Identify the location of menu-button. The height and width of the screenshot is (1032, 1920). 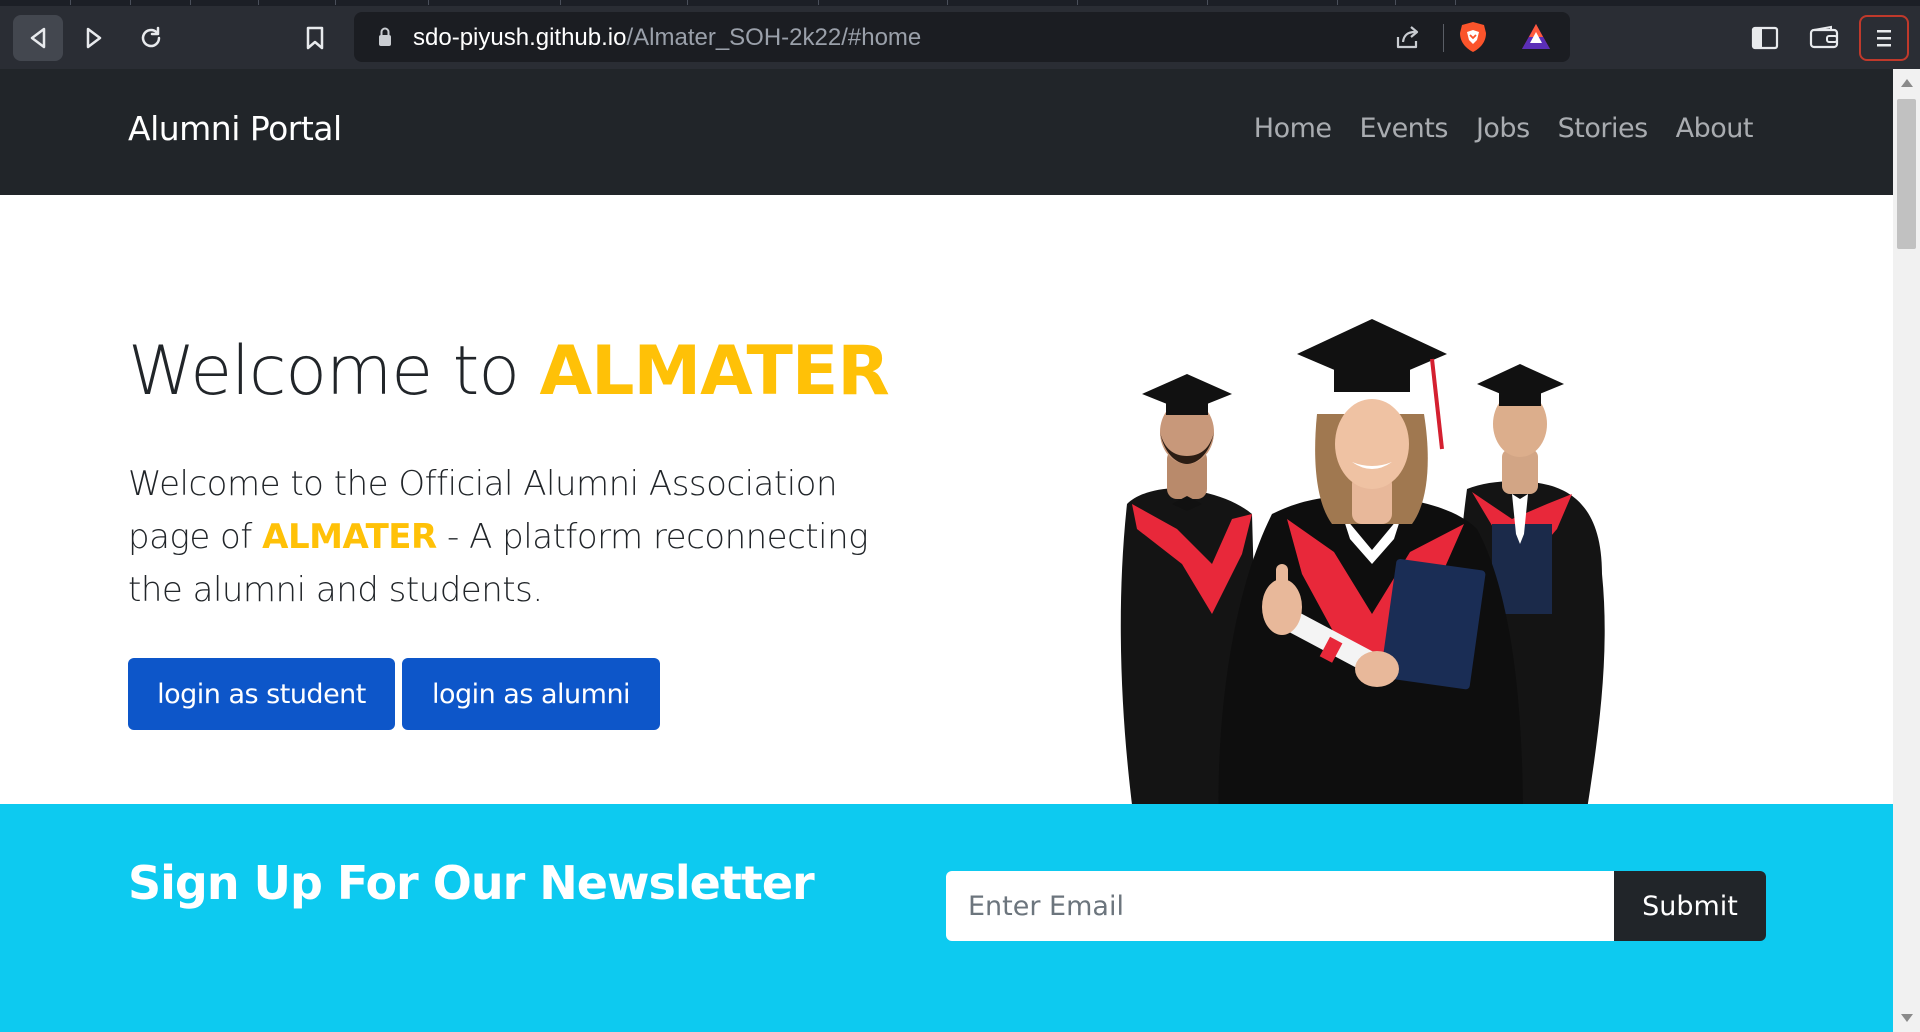
(1884, 38).